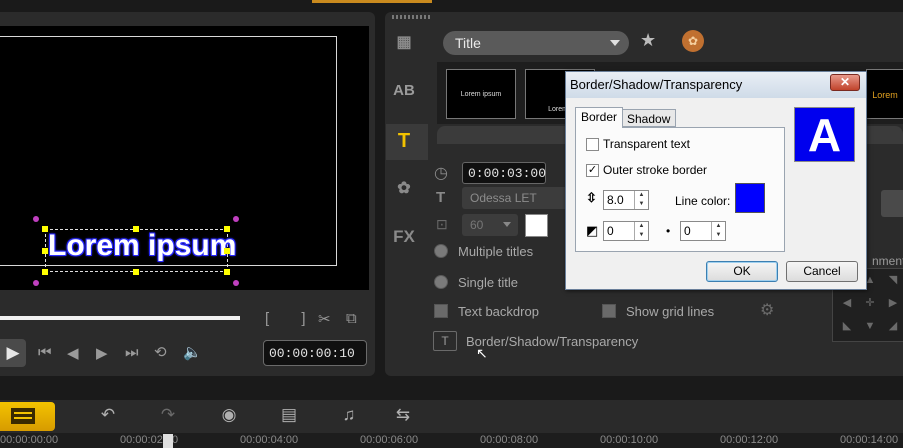 The width and height of the screenshot is (903, 448). What do you see at coordinates (750, 198) in the screenshot?
I see `line-color-swatch` at bounding box center [750, 198].